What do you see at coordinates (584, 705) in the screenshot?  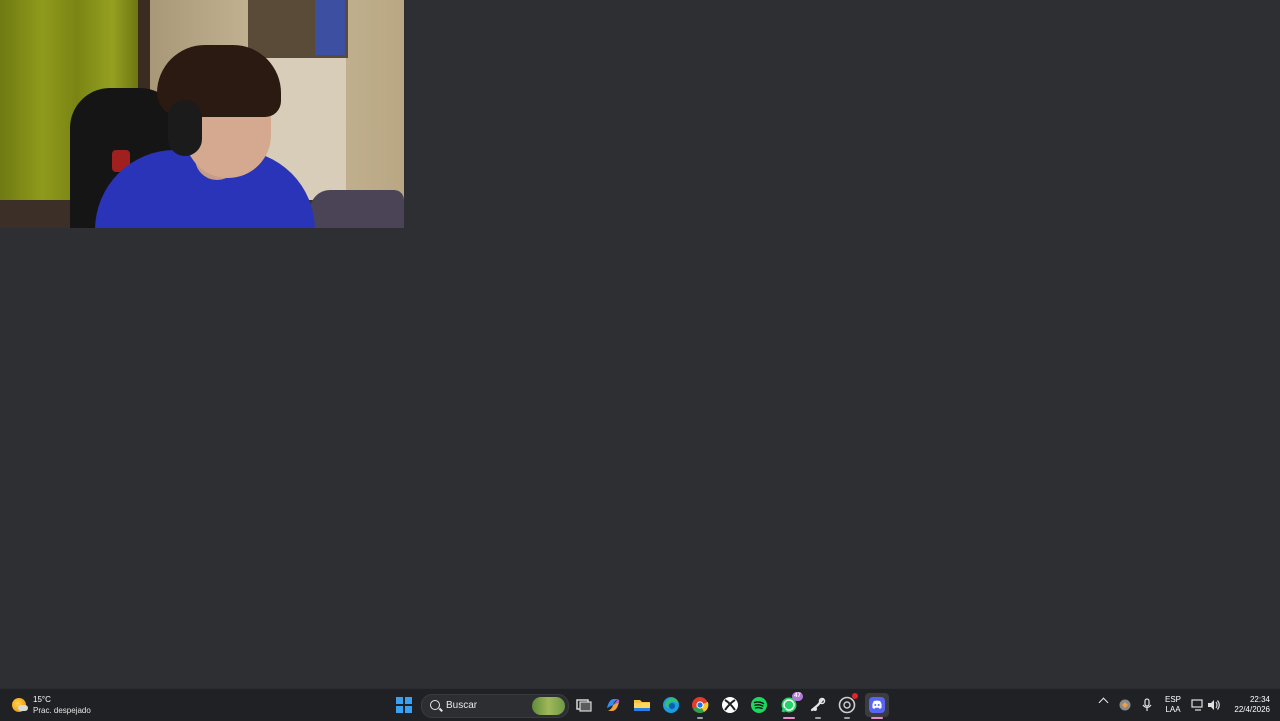 I see `task-view-icon` at bounding box center [584, 705].